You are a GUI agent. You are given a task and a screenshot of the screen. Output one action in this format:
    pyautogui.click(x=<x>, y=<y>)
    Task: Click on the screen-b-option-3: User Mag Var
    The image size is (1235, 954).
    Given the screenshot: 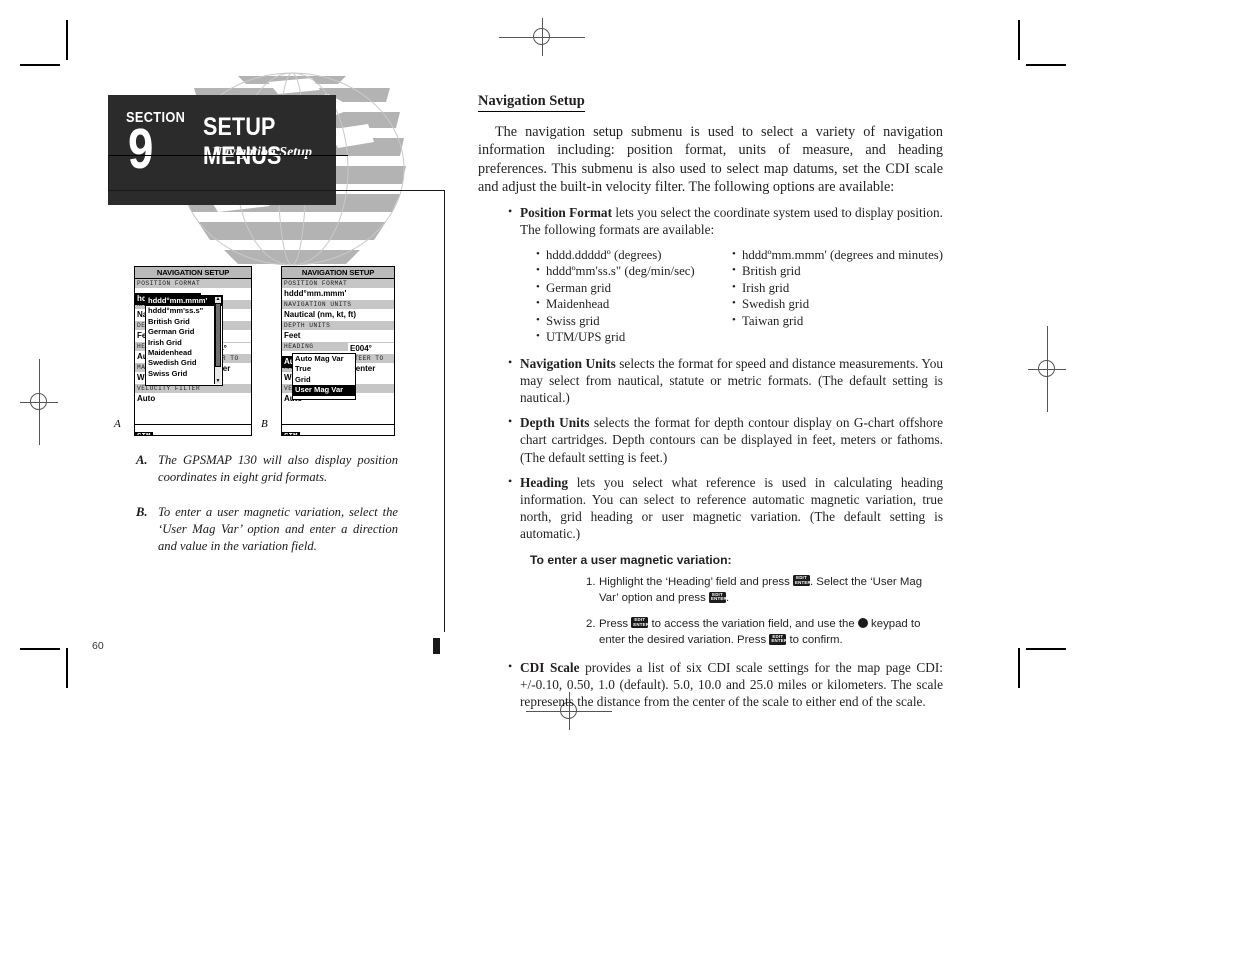 What is the action you would take?
    pyautogui.click(x=324, y=390)
    